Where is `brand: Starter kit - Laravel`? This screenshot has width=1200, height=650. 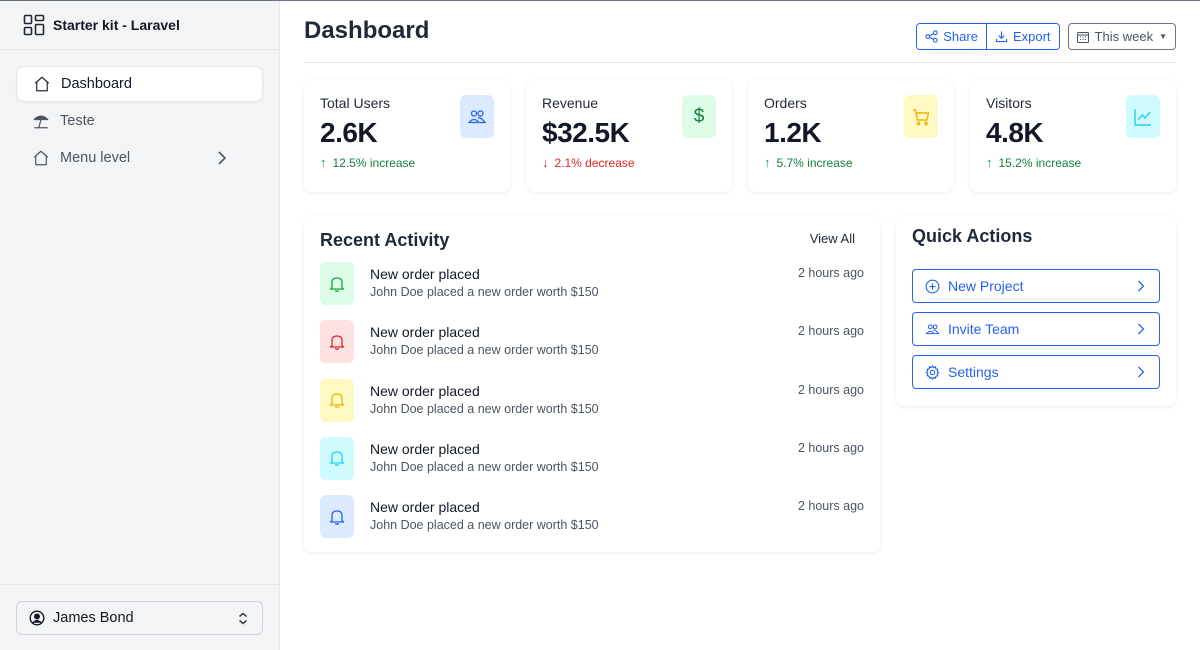
brand: Starter kit - Laravel is located at coordinates (139, 25).